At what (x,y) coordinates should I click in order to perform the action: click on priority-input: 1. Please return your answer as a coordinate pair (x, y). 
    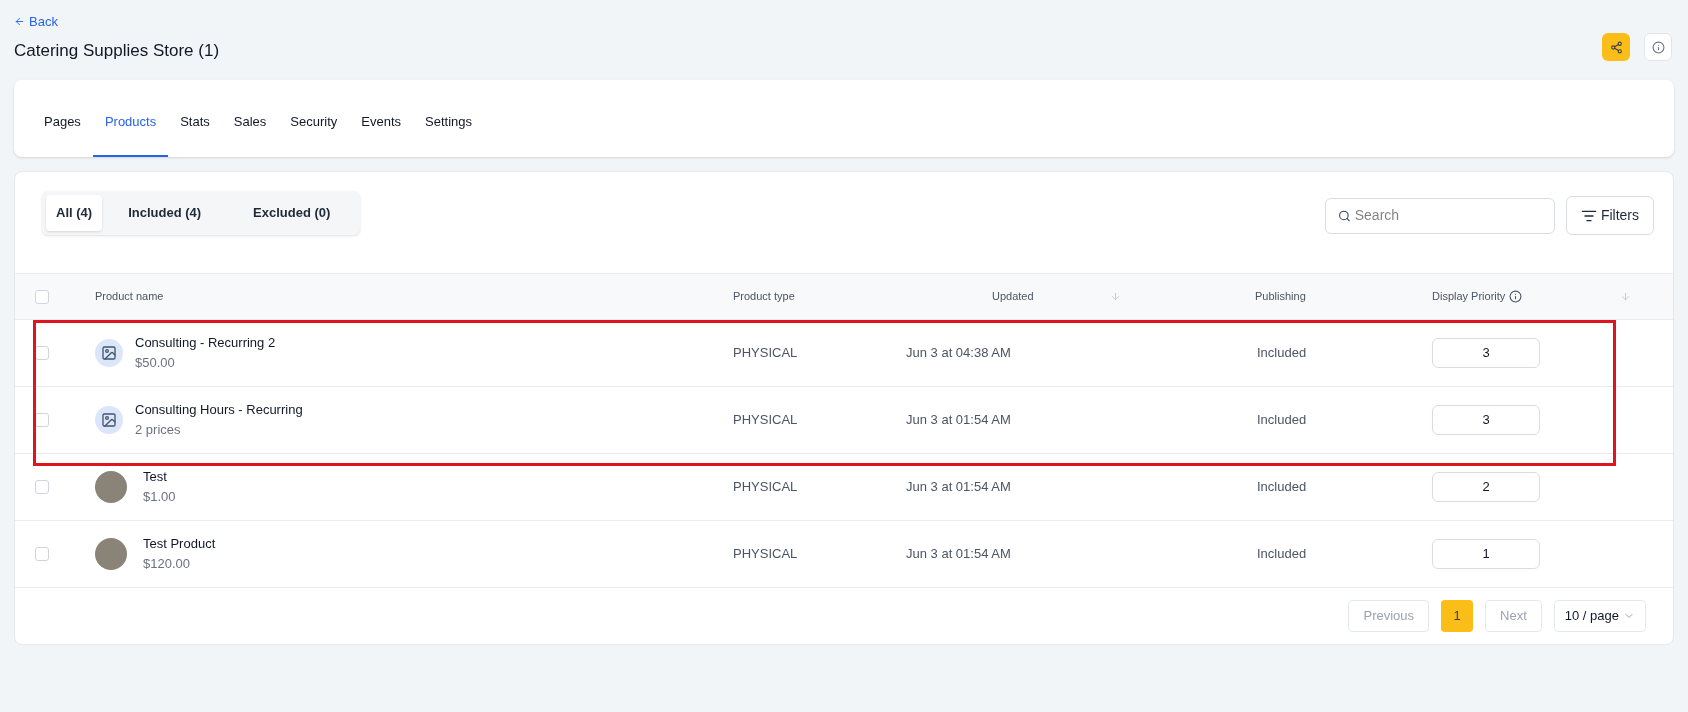
    Looking at the image, I should click on (1486, 554).